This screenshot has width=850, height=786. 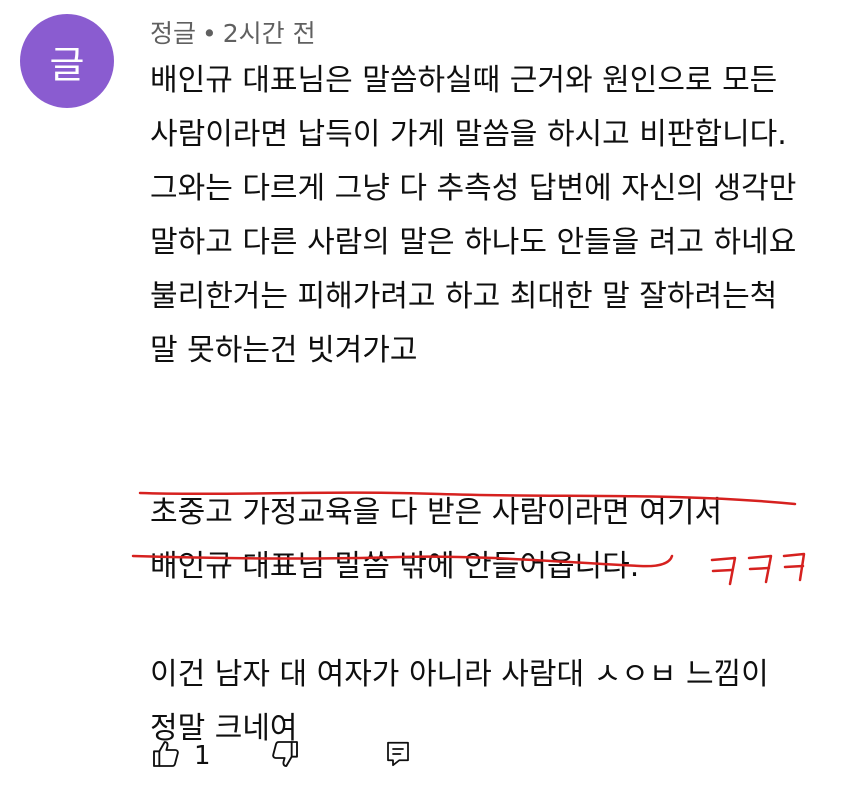 What do you see at coordinates (67, 64) in the screenshot?
I see `avatar-letter: 글` at bounding box center [67, 64].